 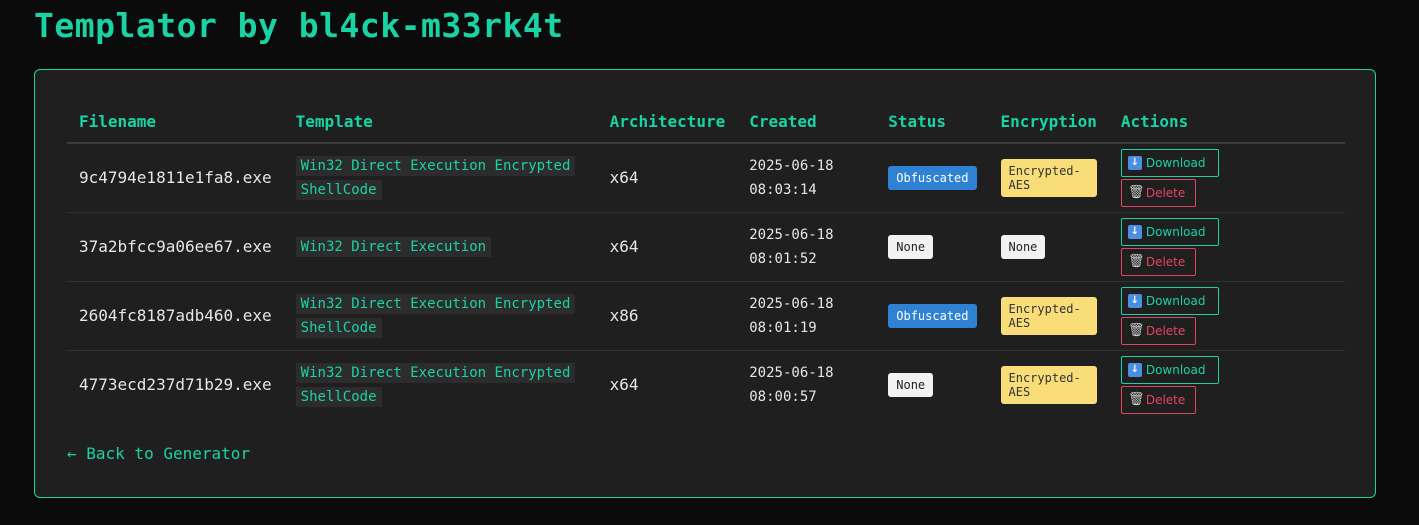 What do you see at coordinates (175, 316) in the screenshot?
I see `filename-cell: 2604fc8187adb460.exe` at bounding box center [175, 316].